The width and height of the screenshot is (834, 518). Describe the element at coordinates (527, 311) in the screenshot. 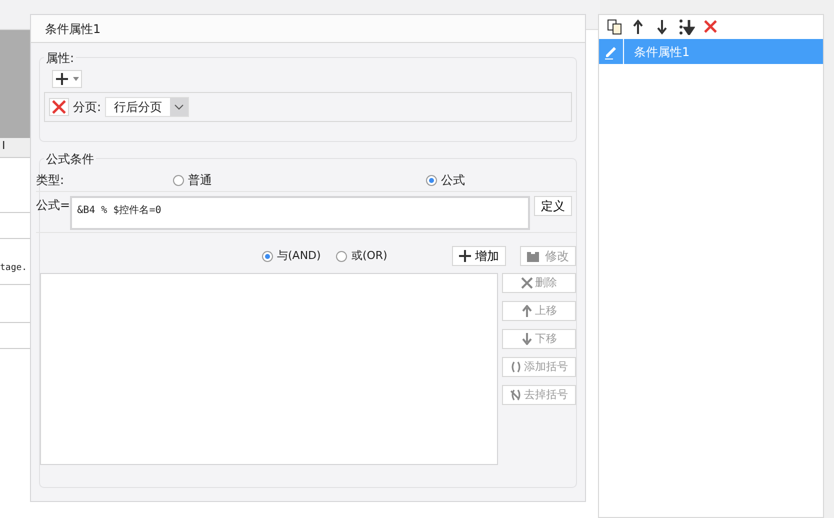

I see `arrow-up-icon` at that location.